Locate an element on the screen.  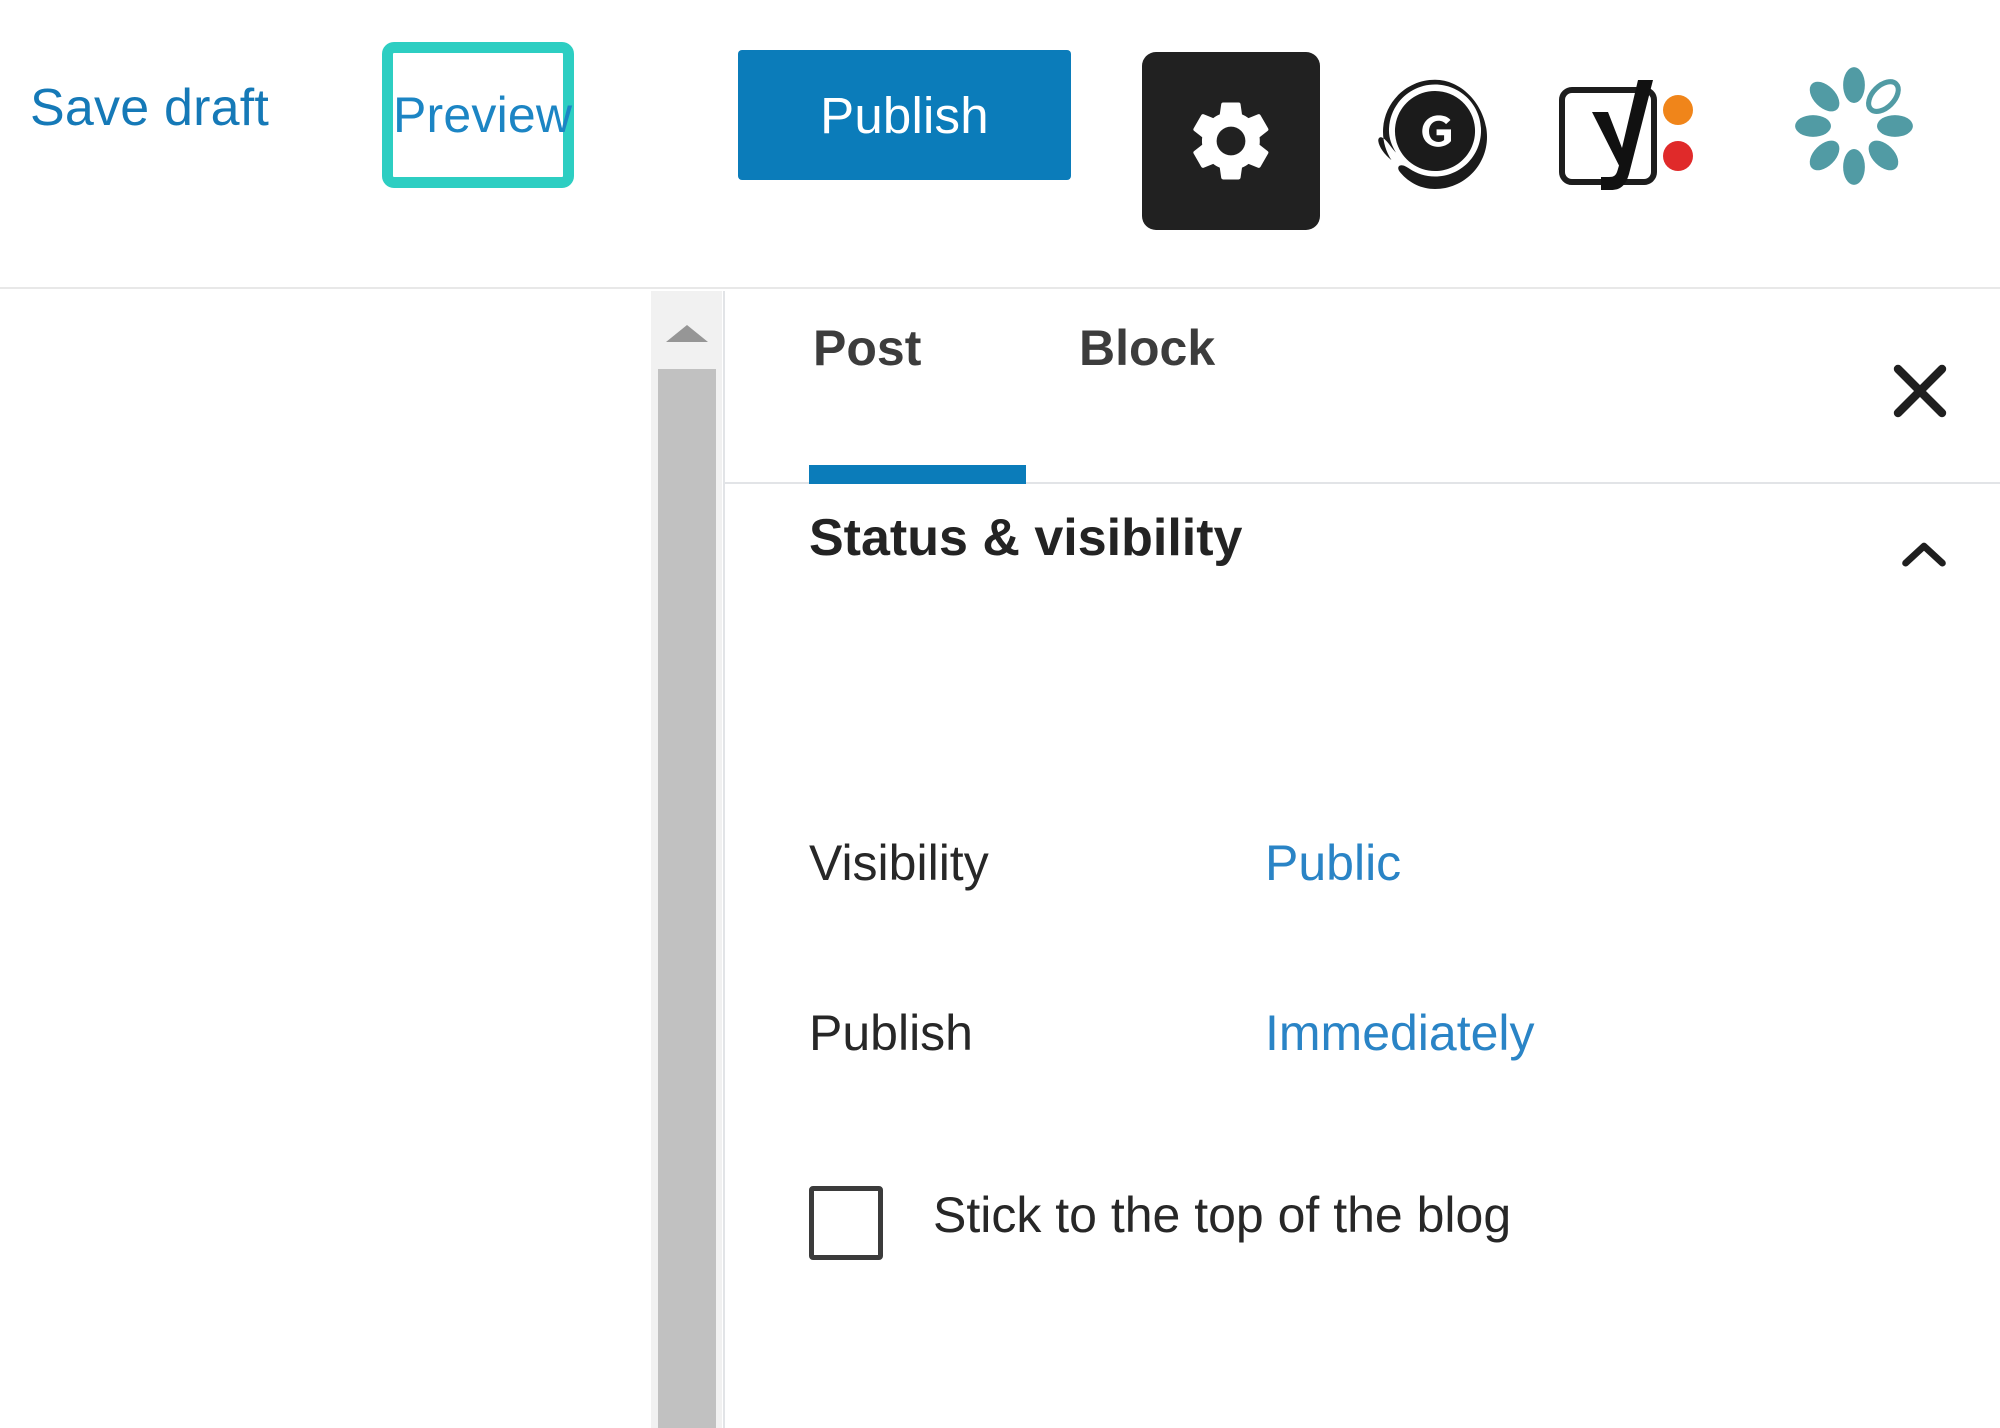
gear-icon is located at coordinates (1231, 141).